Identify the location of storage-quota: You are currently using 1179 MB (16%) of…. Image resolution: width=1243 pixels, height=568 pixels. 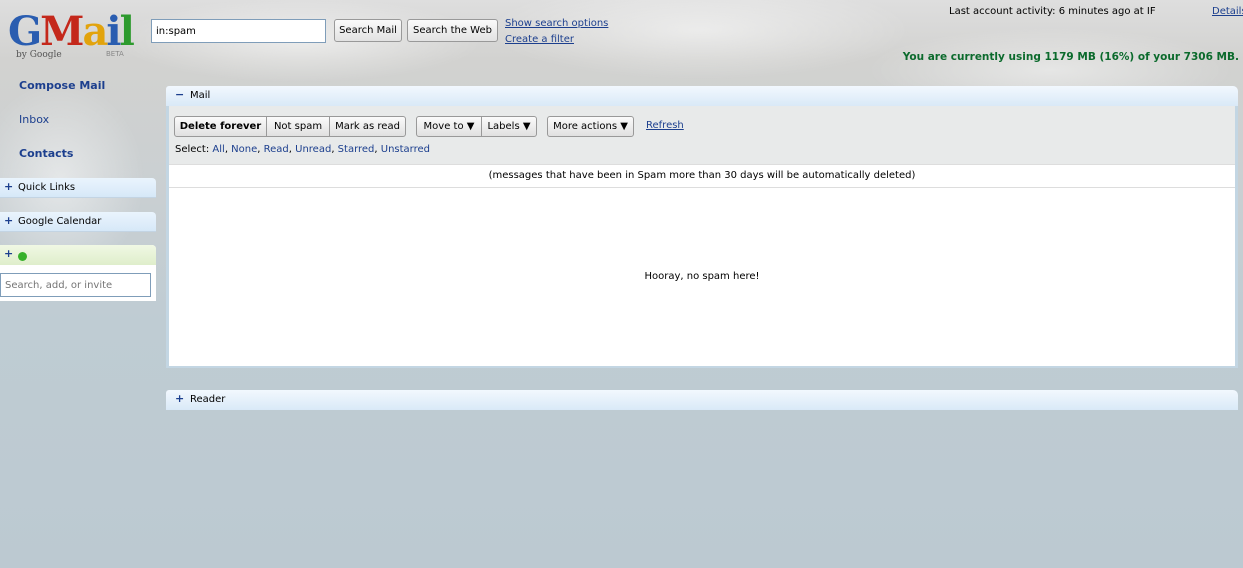
(1070, 57).